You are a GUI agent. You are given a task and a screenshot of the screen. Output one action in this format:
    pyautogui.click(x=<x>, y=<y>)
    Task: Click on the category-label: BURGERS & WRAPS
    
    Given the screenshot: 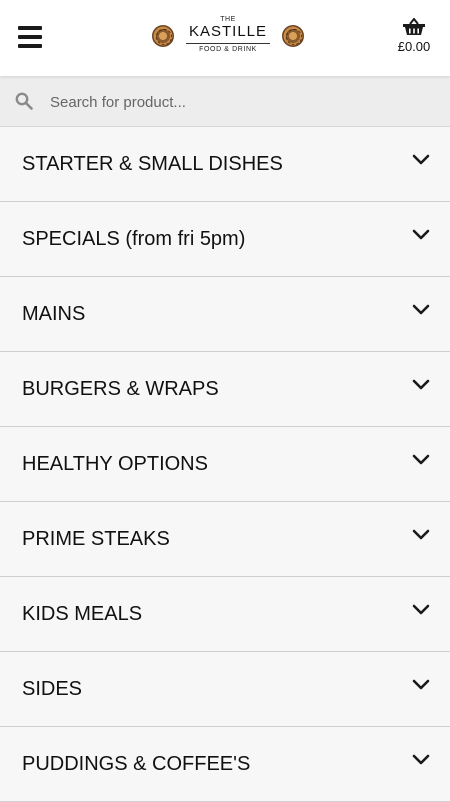 What is the action you would take?
    pyautogui.click(x=120, y=389)
    